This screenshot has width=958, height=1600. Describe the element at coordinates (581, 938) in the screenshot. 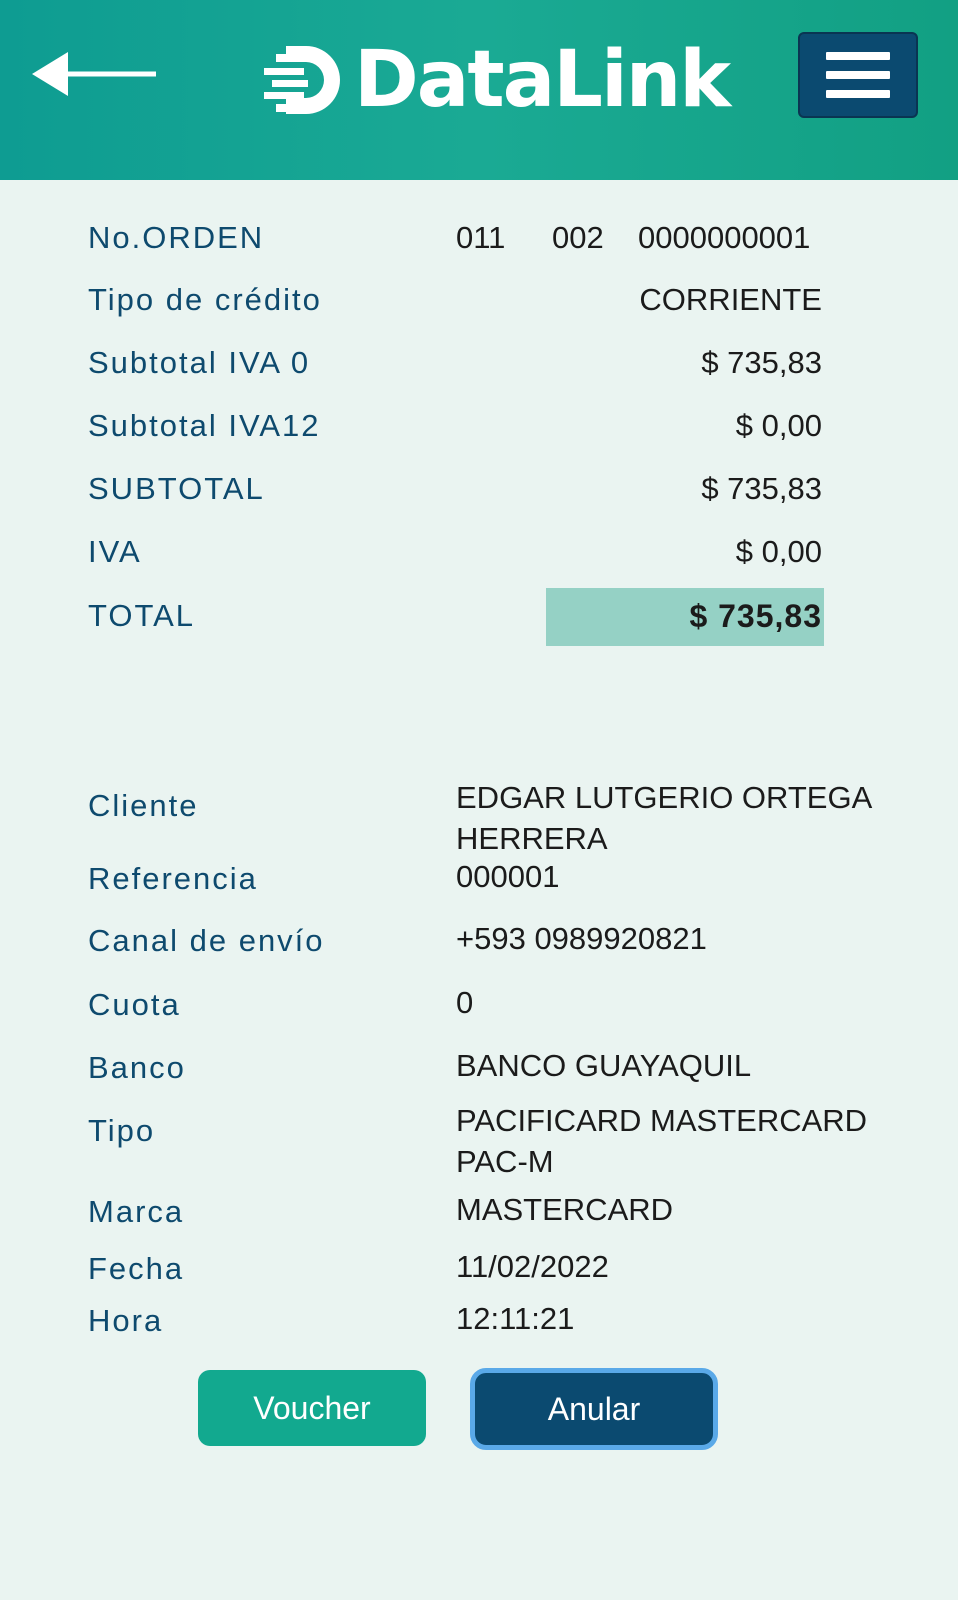

I see `send-channel-value: +593 0989920821` at that location.